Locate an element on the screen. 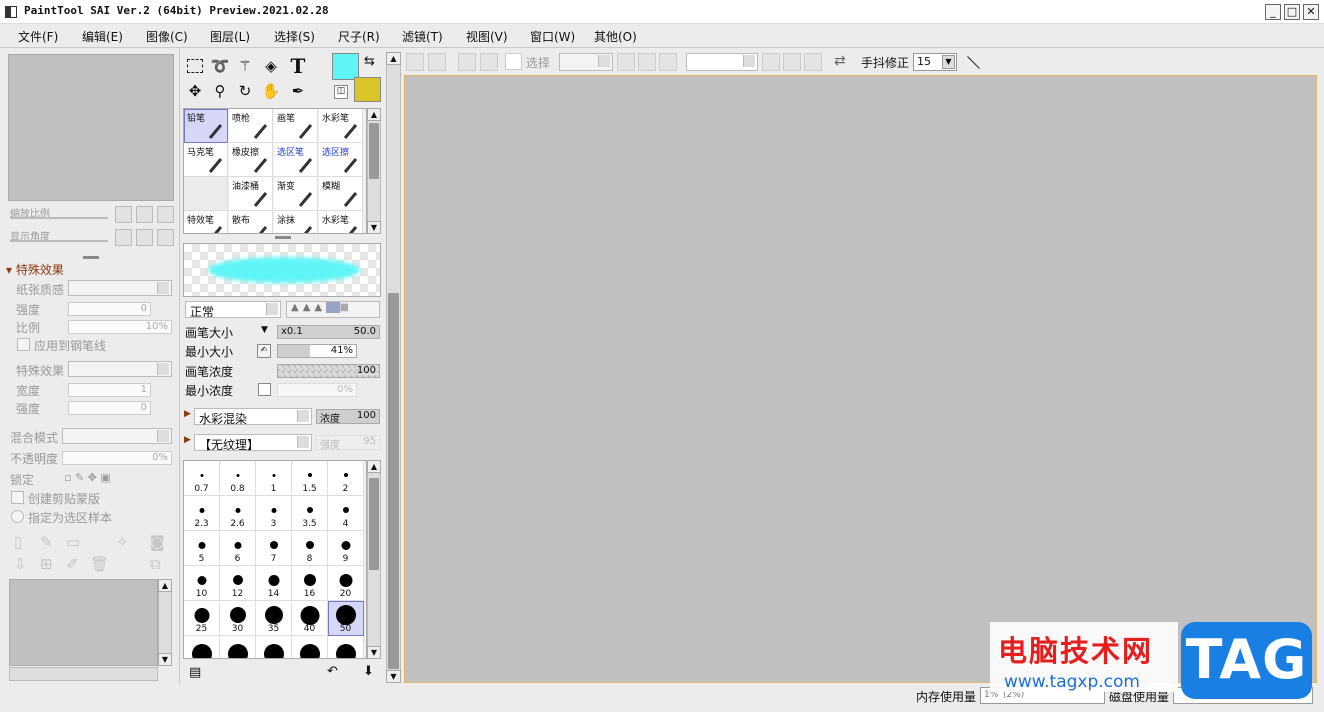 The height and width of the screenshot is (712, 1324). select-stop-button is located at coordinates (668, 62).